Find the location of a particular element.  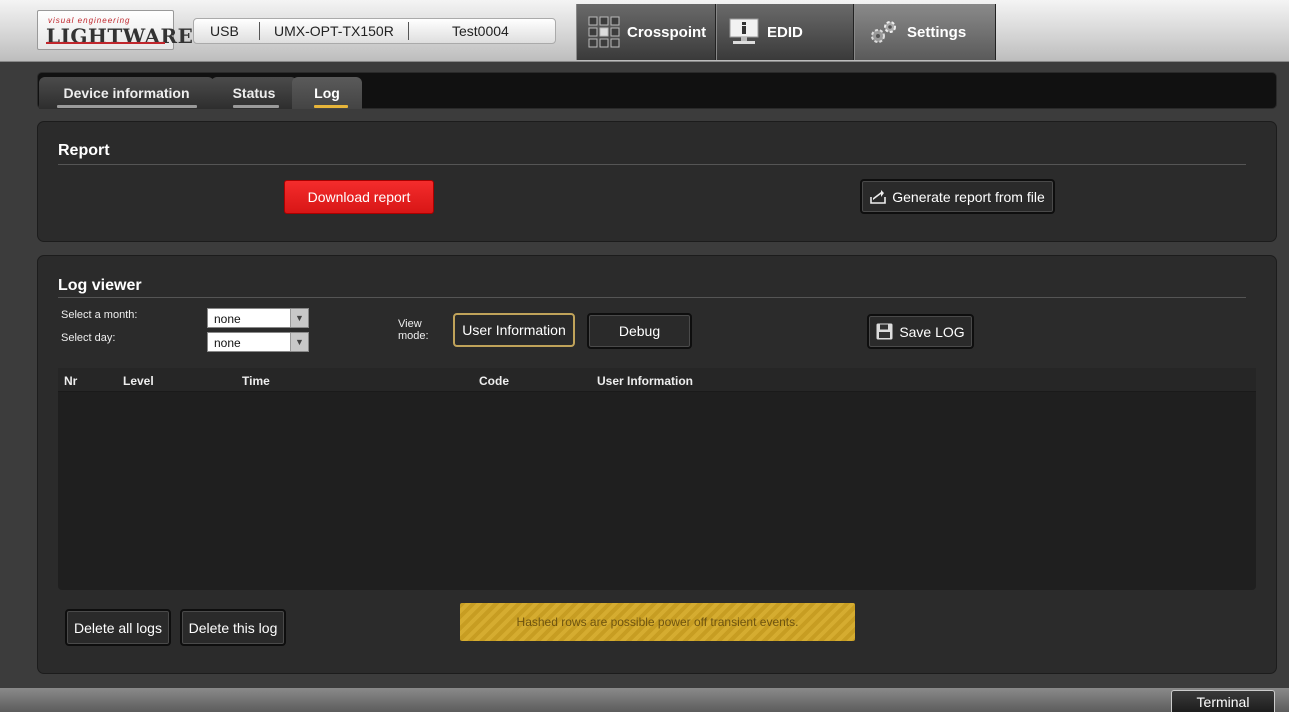

connection-device-name: Test0004 is located at coordinates (480, 31).